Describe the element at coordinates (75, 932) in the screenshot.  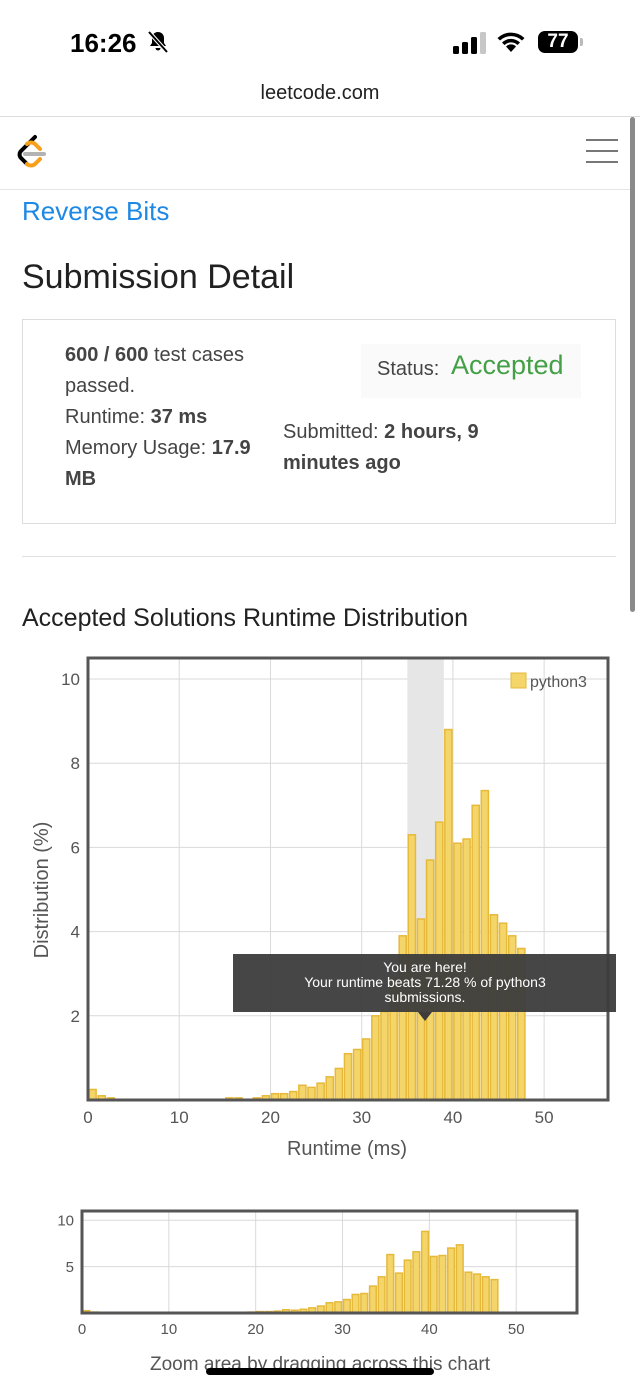
I see `y-tick-label: 4` at that location.